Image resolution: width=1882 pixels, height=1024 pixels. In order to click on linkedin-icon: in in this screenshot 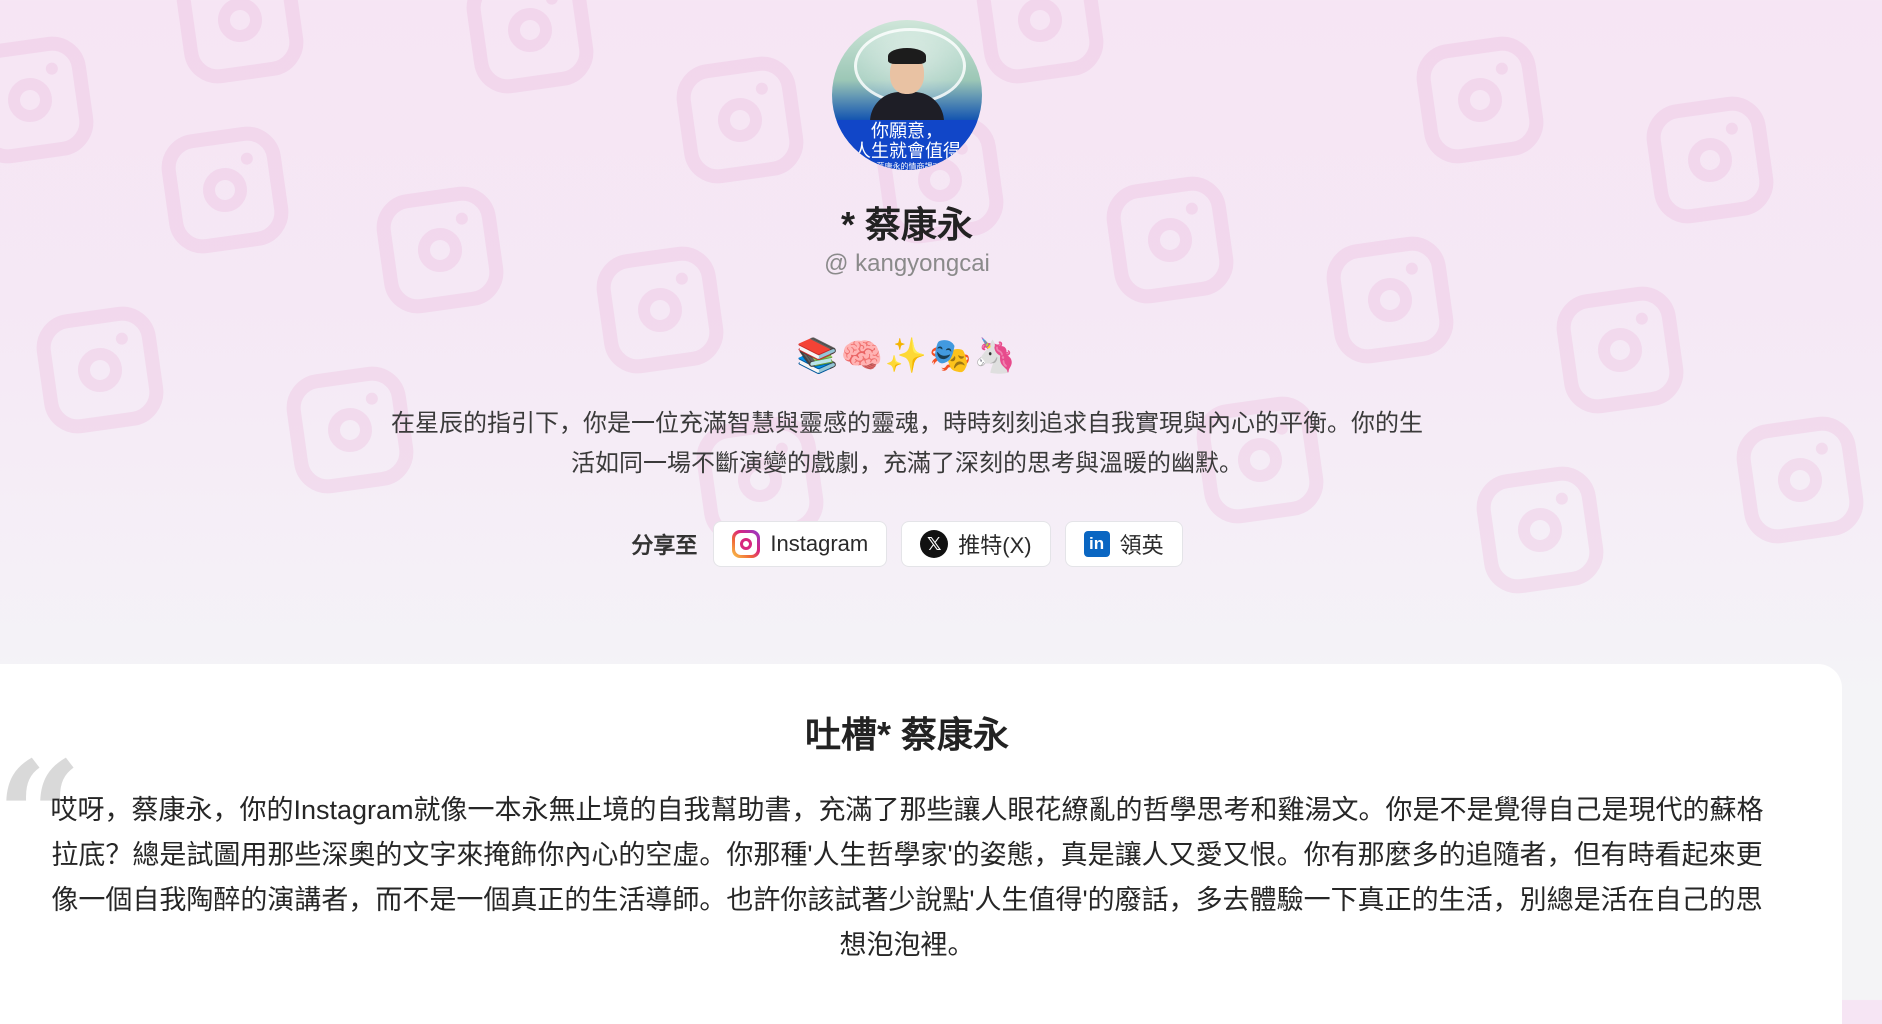, I will do `click(1096, 544)`.